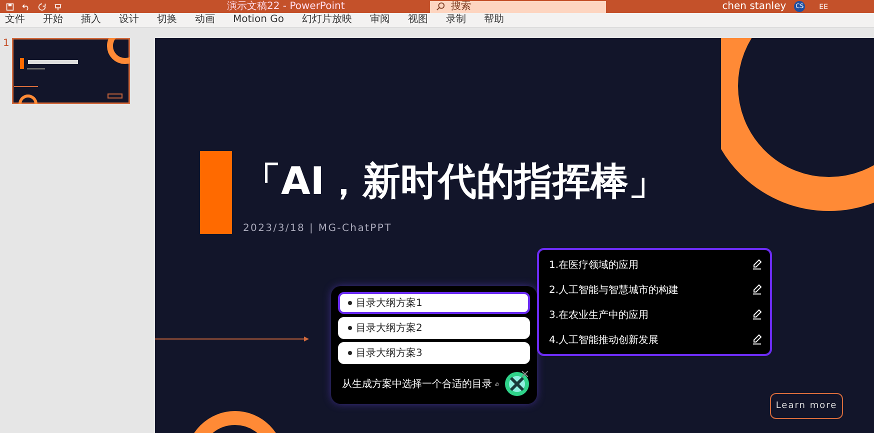 The height and width of the screenshot is (433, 874). I want to click on assistant-orb-icon, so click(517, 384).